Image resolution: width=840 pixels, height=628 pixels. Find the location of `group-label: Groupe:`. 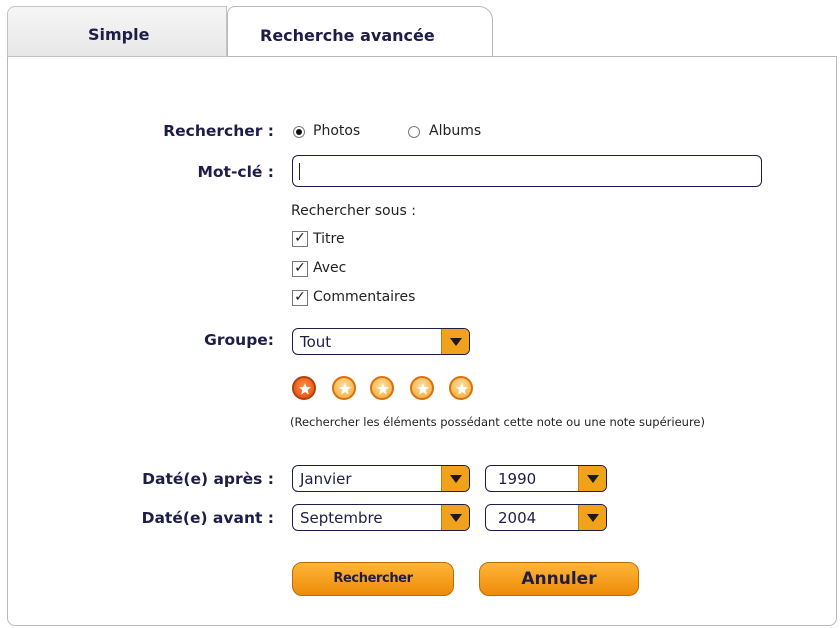

group-label: Groupe: is located at coordinates (239, 340).